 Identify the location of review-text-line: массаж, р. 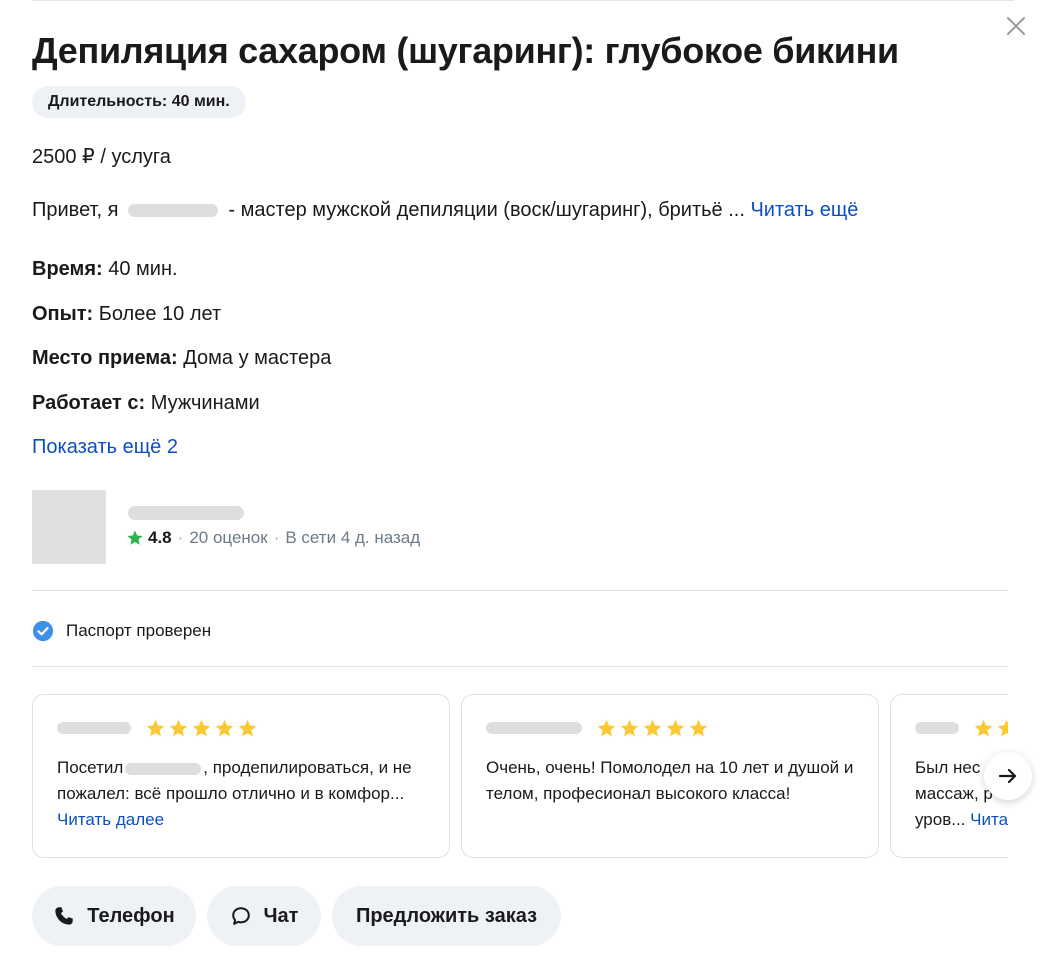
(954, 793).